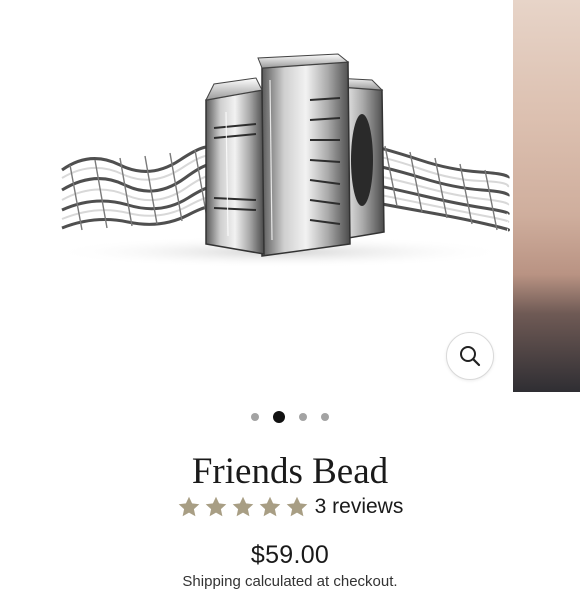 This screenshot has height=590, width=580. I want to click on product-rating: 3 reviews, so click(290, 507).